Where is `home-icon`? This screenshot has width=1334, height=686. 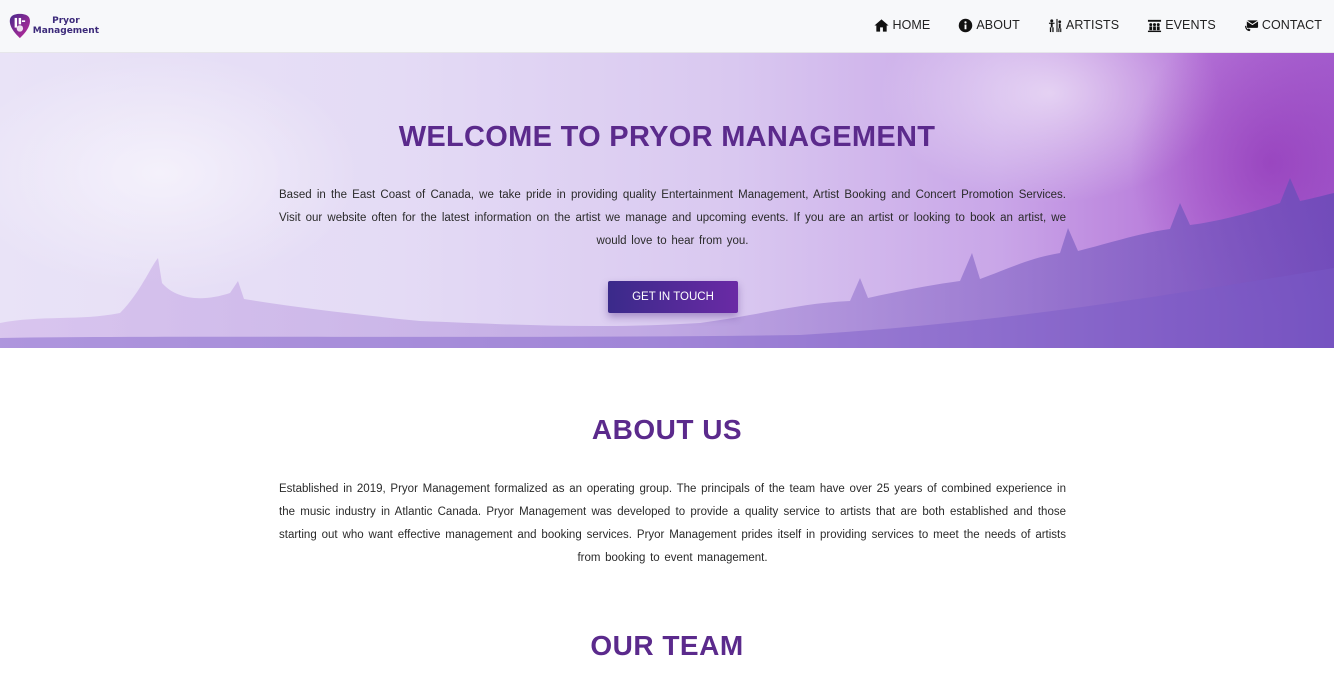 home-icon is located at coordinates (881, 25).